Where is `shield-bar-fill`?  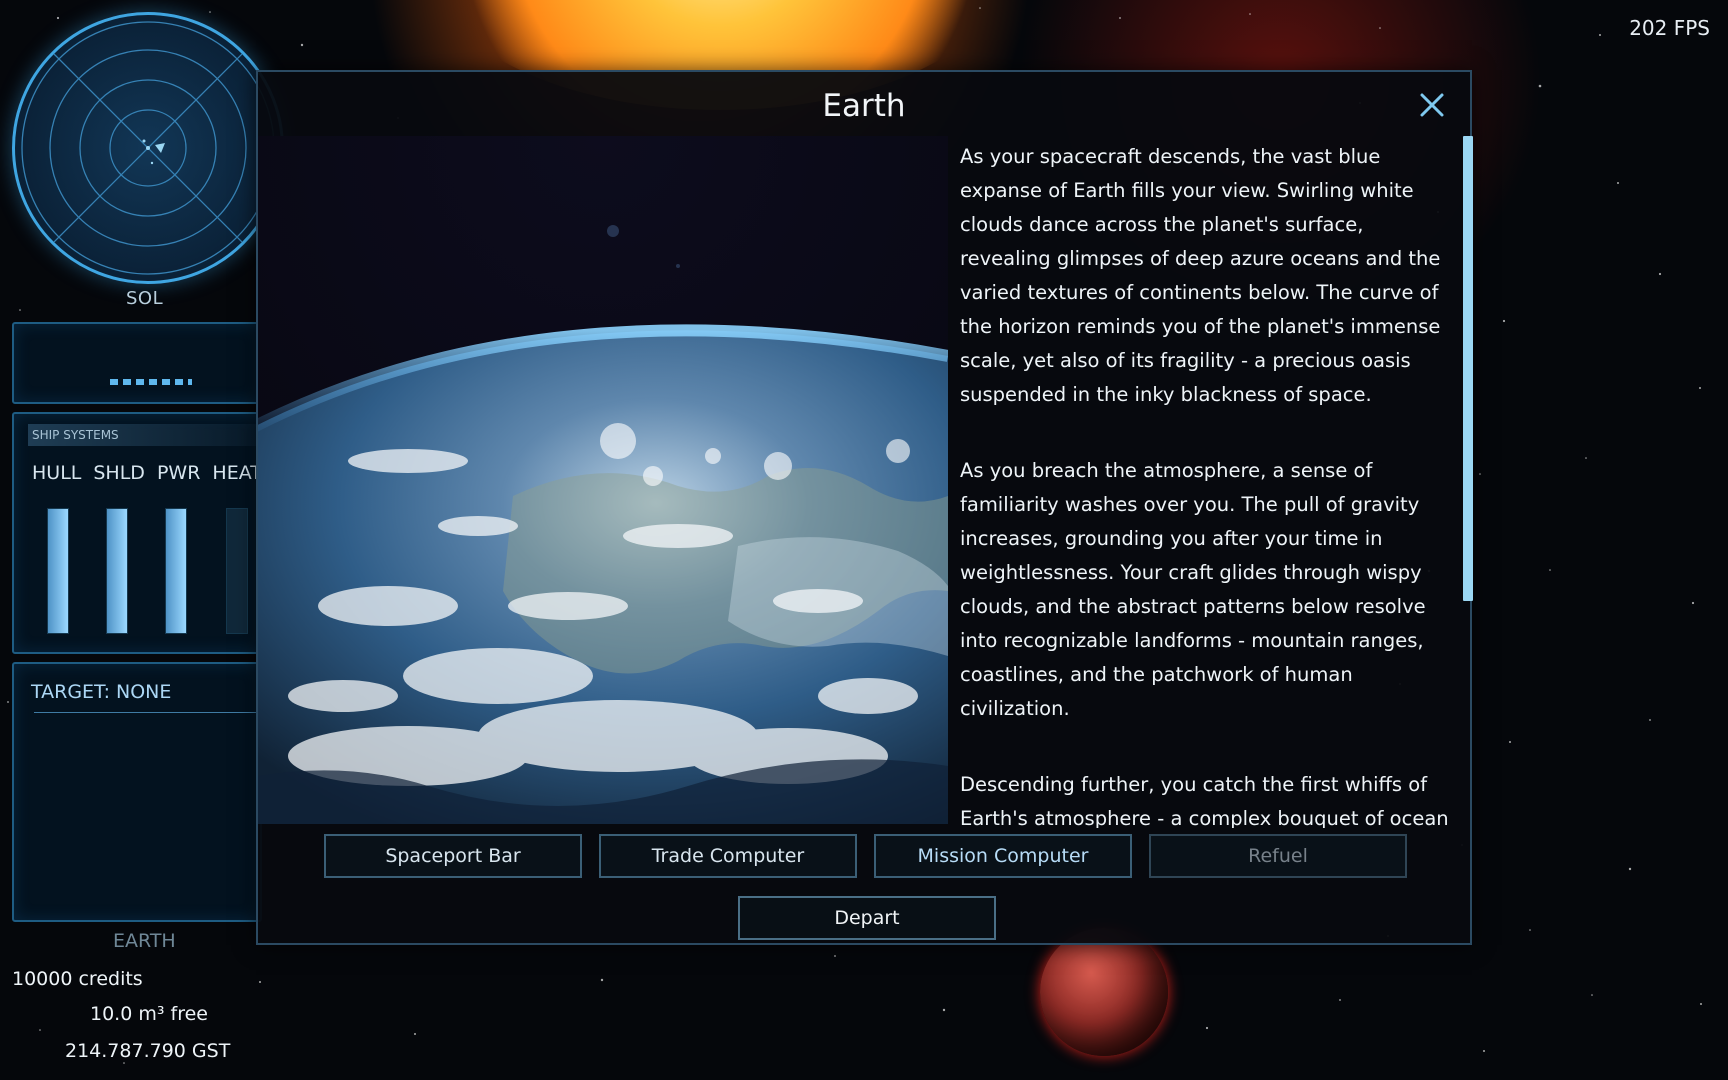 shield-bar-fill is located at coordinates (117, 571).